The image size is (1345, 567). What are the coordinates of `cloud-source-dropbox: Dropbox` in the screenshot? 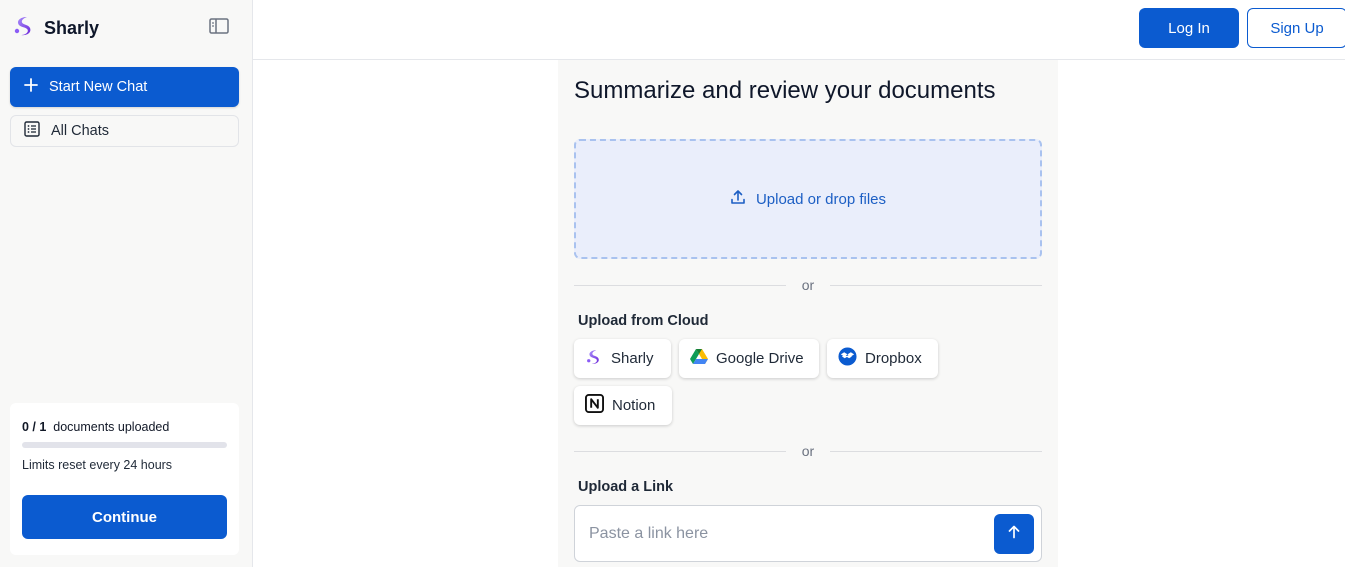 It's located at (882, 358).